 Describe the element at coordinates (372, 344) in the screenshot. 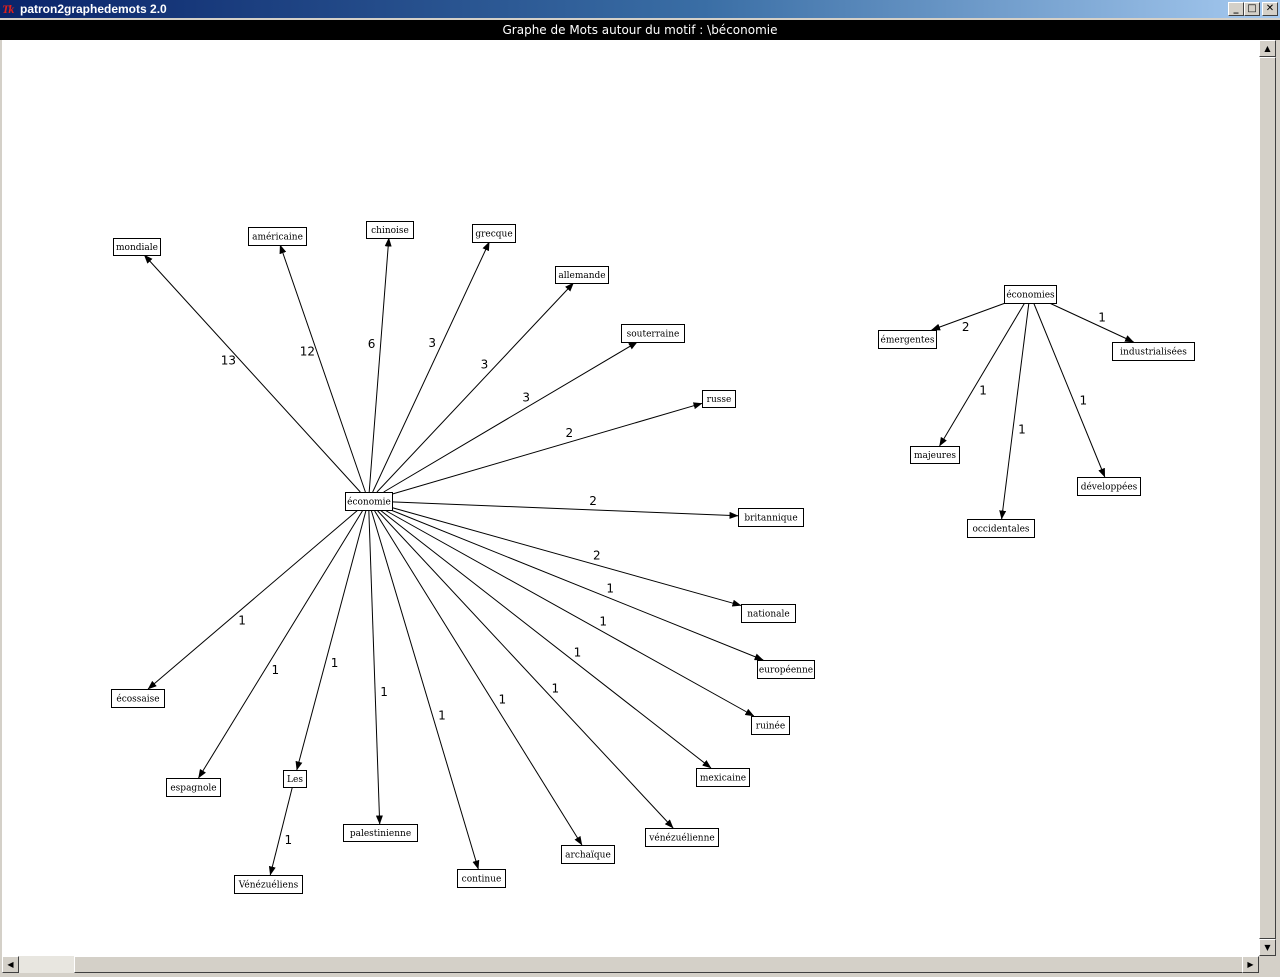

I see `edge-weight-label: 6` at that location.